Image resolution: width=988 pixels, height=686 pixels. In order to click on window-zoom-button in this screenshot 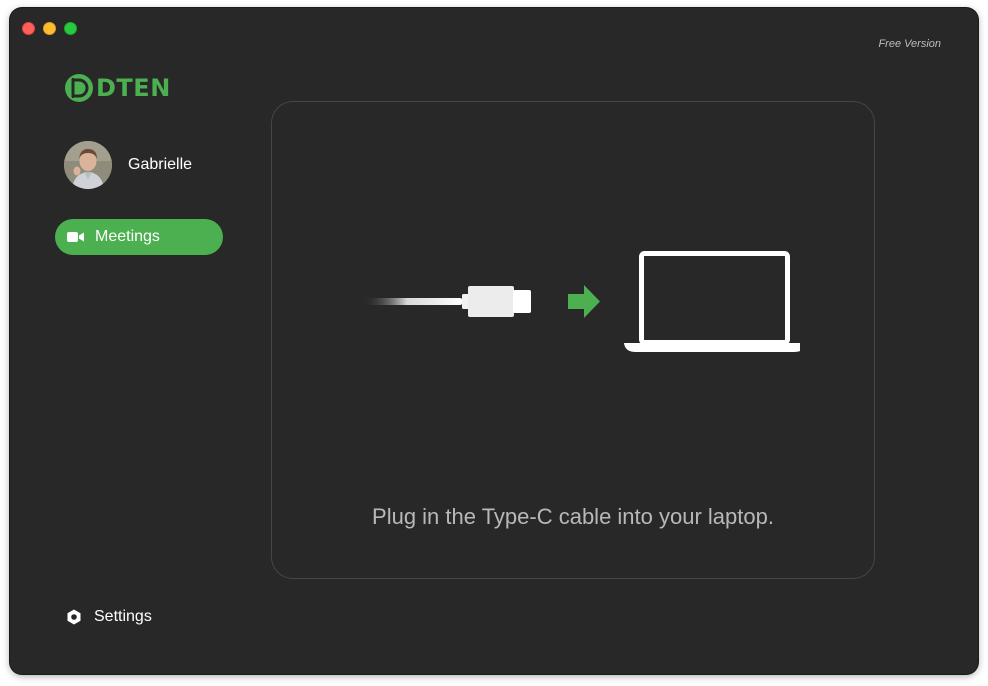, I will do `click(70, 28)`.